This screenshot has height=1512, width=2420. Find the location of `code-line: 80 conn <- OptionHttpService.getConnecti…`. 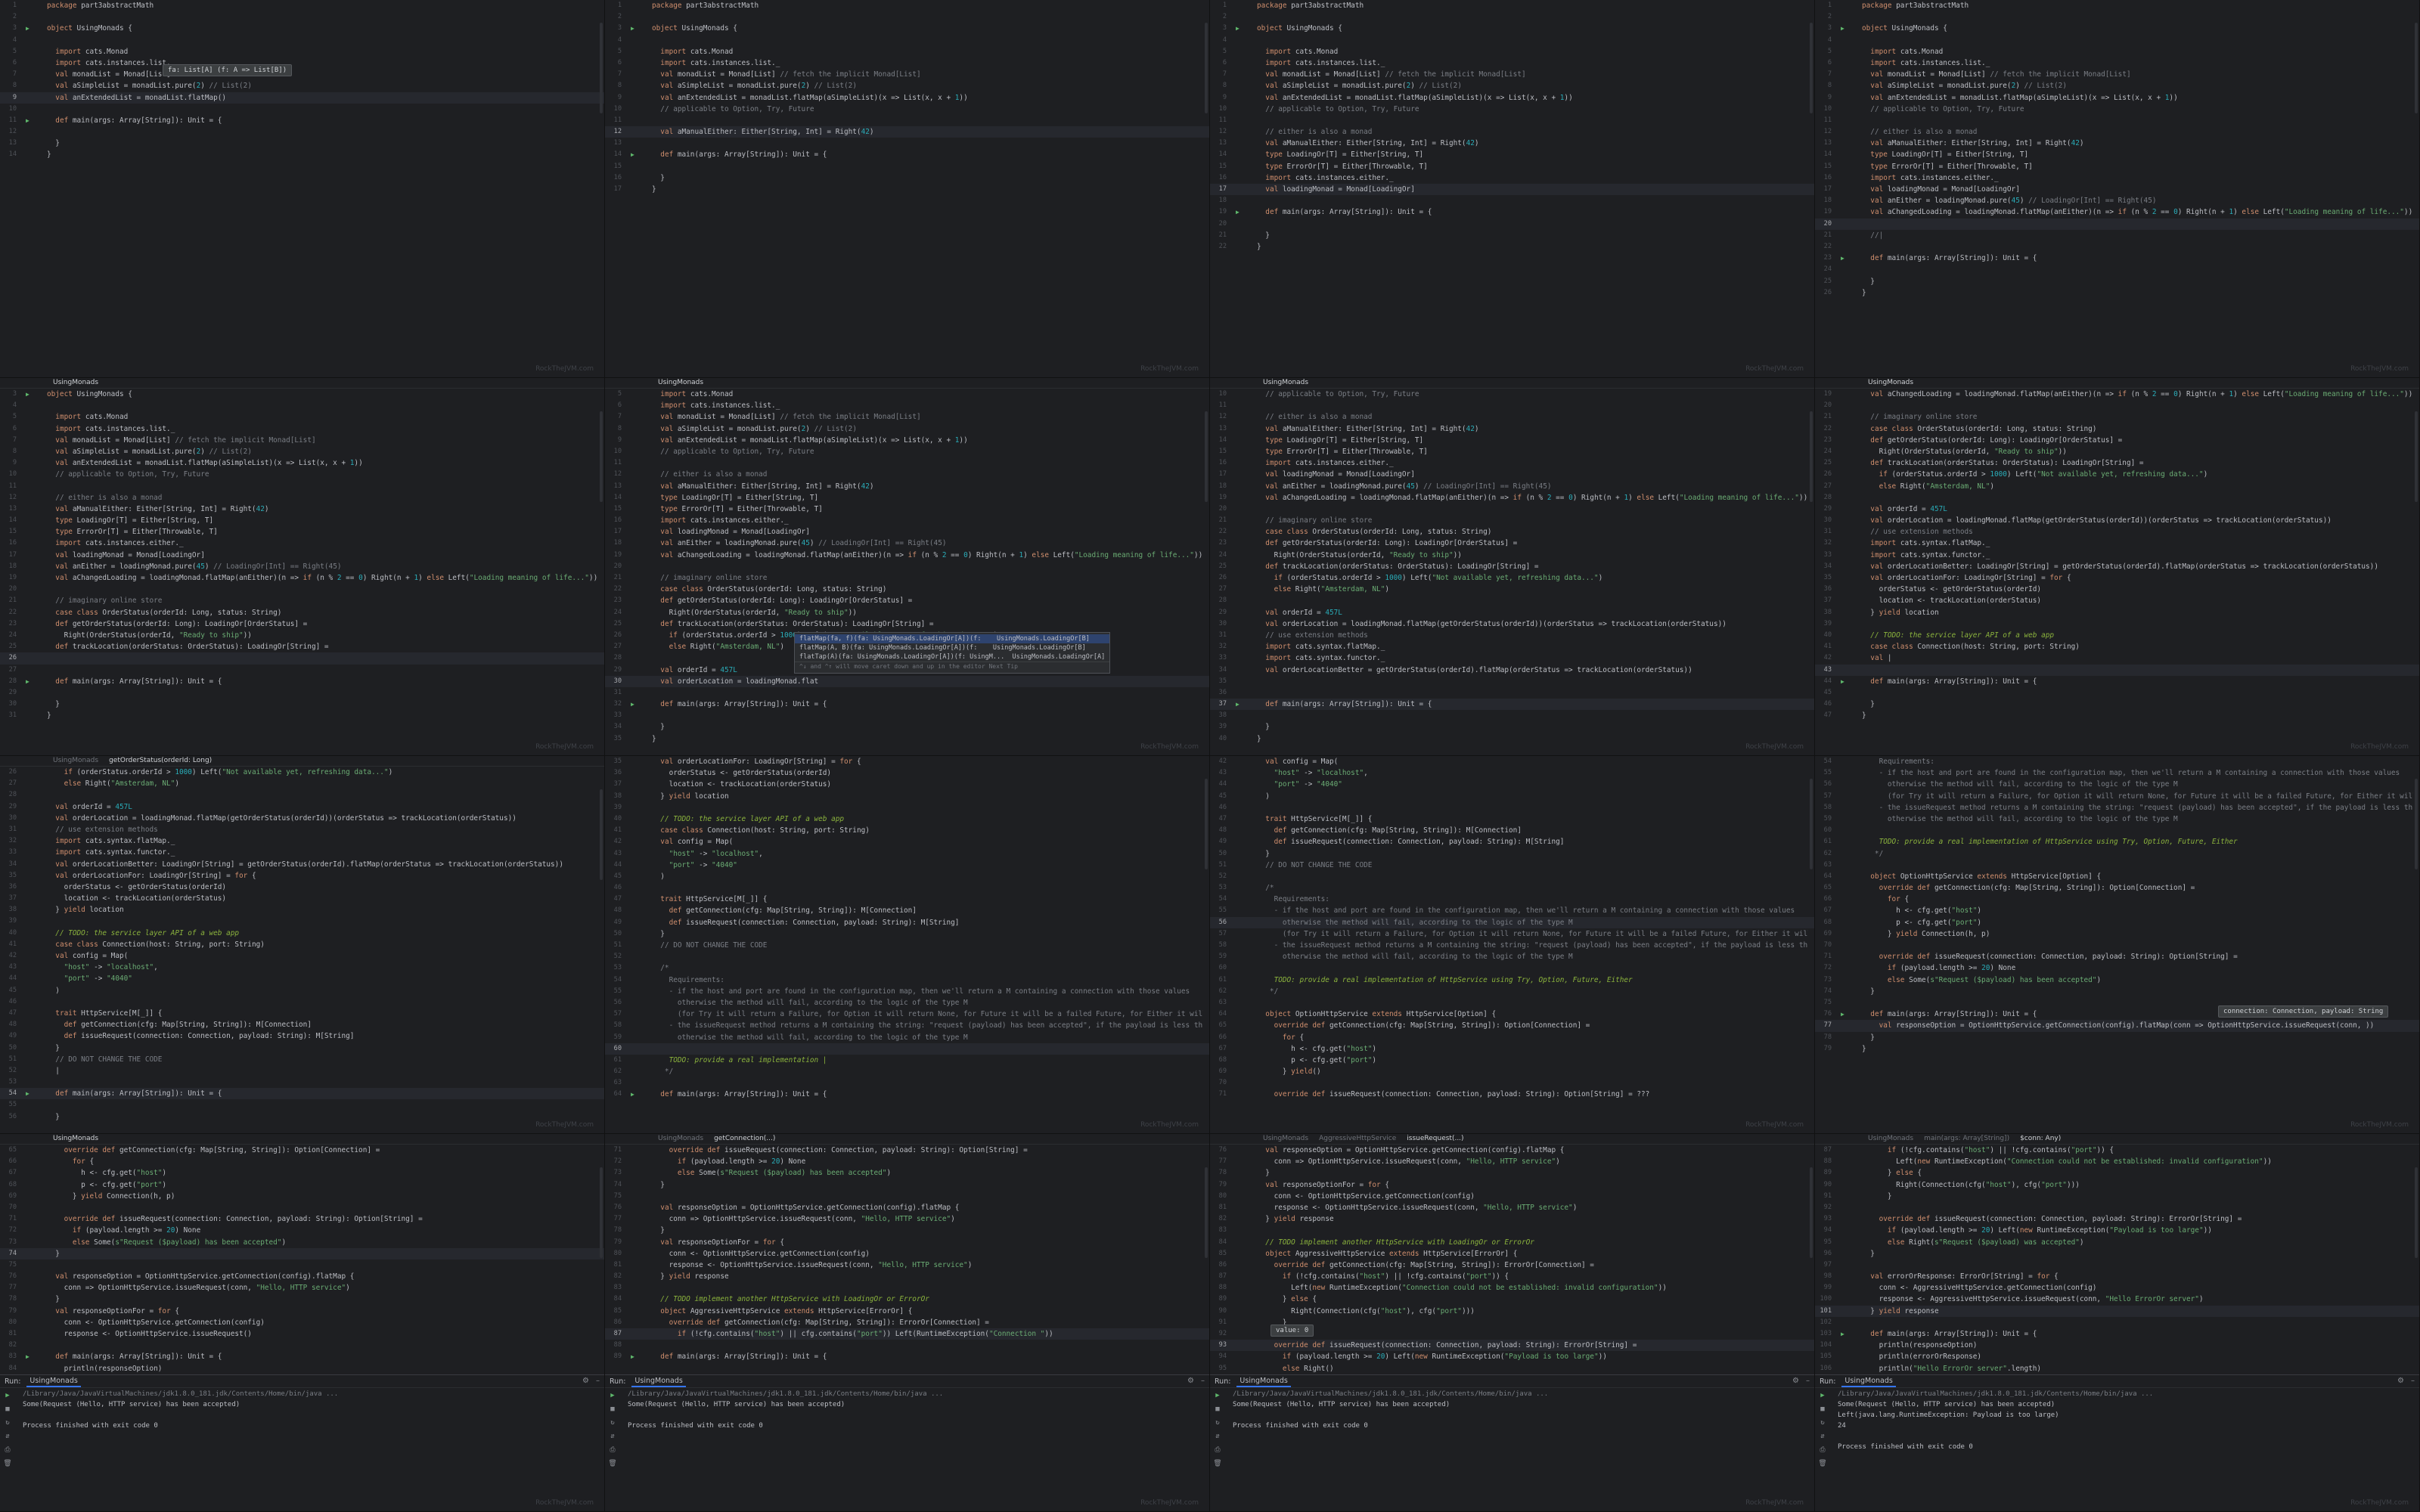

code-line: 80 conn <- OptionHttpService.getConnecti… is located at coordinates (907, 1253).